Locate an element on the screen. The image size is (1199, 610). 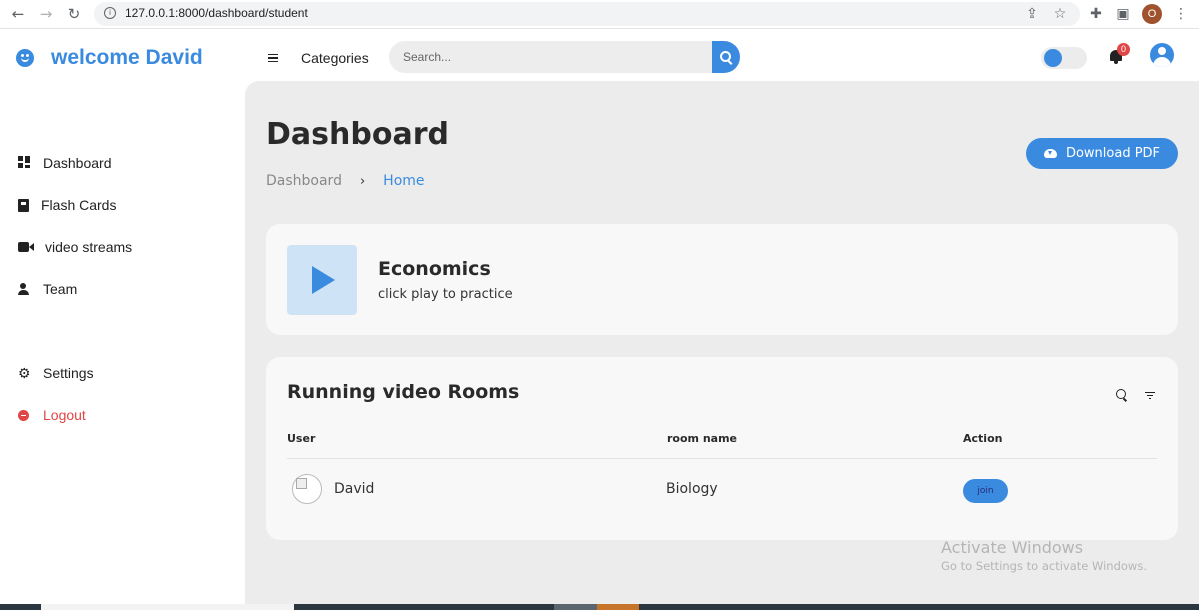
breadcrumb: Dashboard › Home is located at coordinates (345, 181).